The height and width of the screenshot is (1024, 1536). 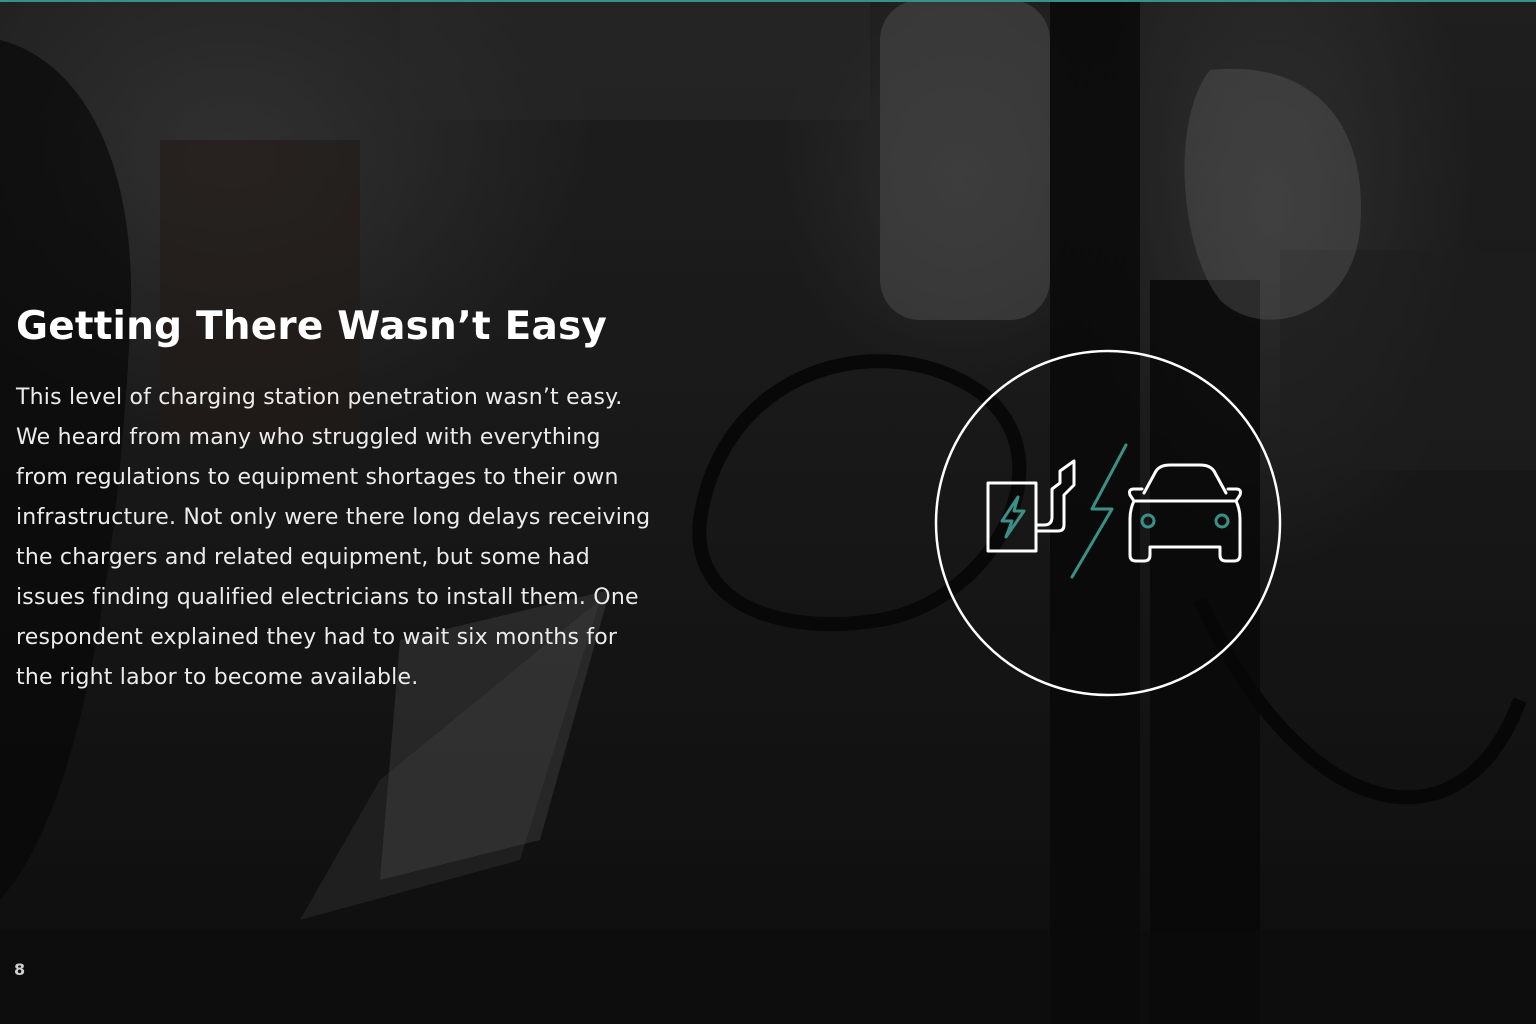 What do you see at coordinates (1185, 513) in the screenshot?
I see `electric-car-icon` at bounding box center [1185, 513].